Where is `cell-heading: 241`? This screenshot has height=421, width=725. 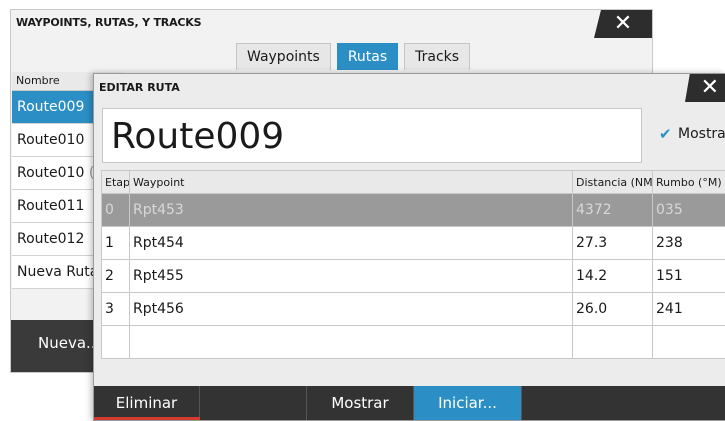 cell-heading: 241 is located at coordinates (688, 309).